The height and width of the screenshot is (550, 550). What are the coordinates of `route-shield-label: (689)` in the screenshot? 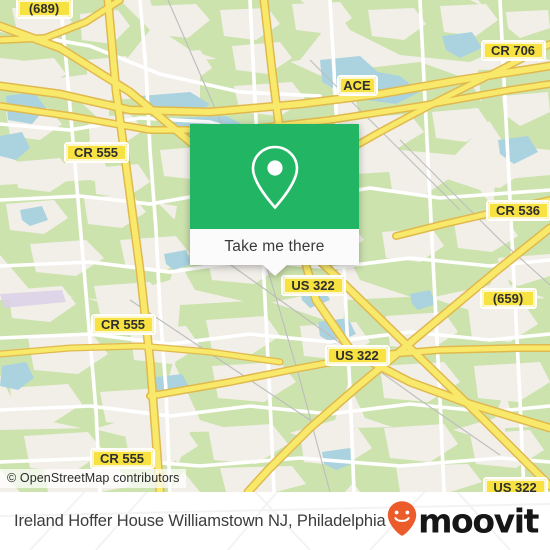 It's located at (44, 8).